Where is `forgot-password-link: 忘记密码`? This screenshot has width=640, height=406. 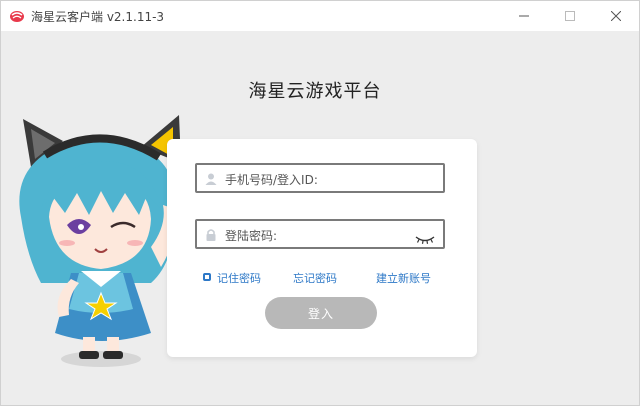 forgot-password-link: 忘记密码 is located at coordinates (315, 278).